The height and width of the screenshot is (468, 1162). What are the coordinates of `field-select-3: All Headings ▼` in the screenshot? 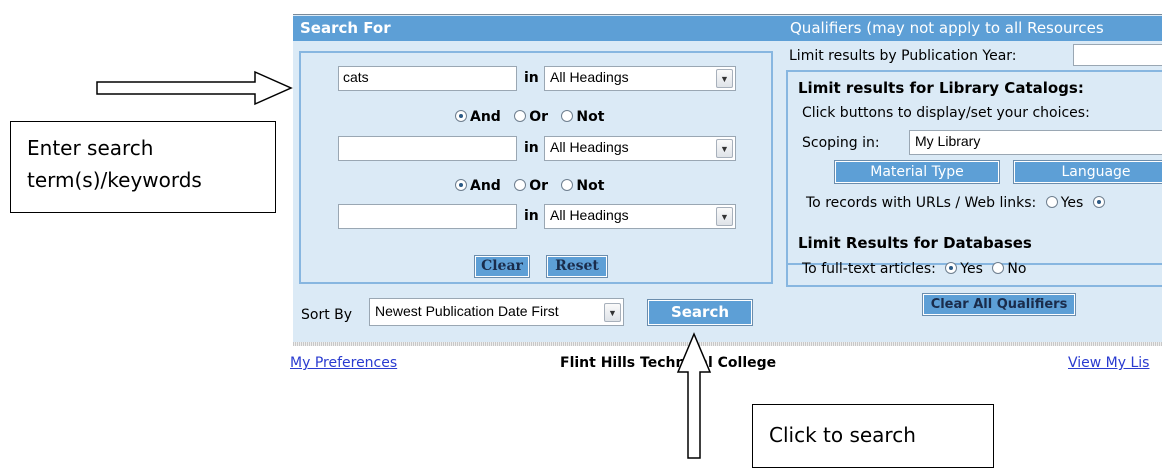 It's located at (640, 216).